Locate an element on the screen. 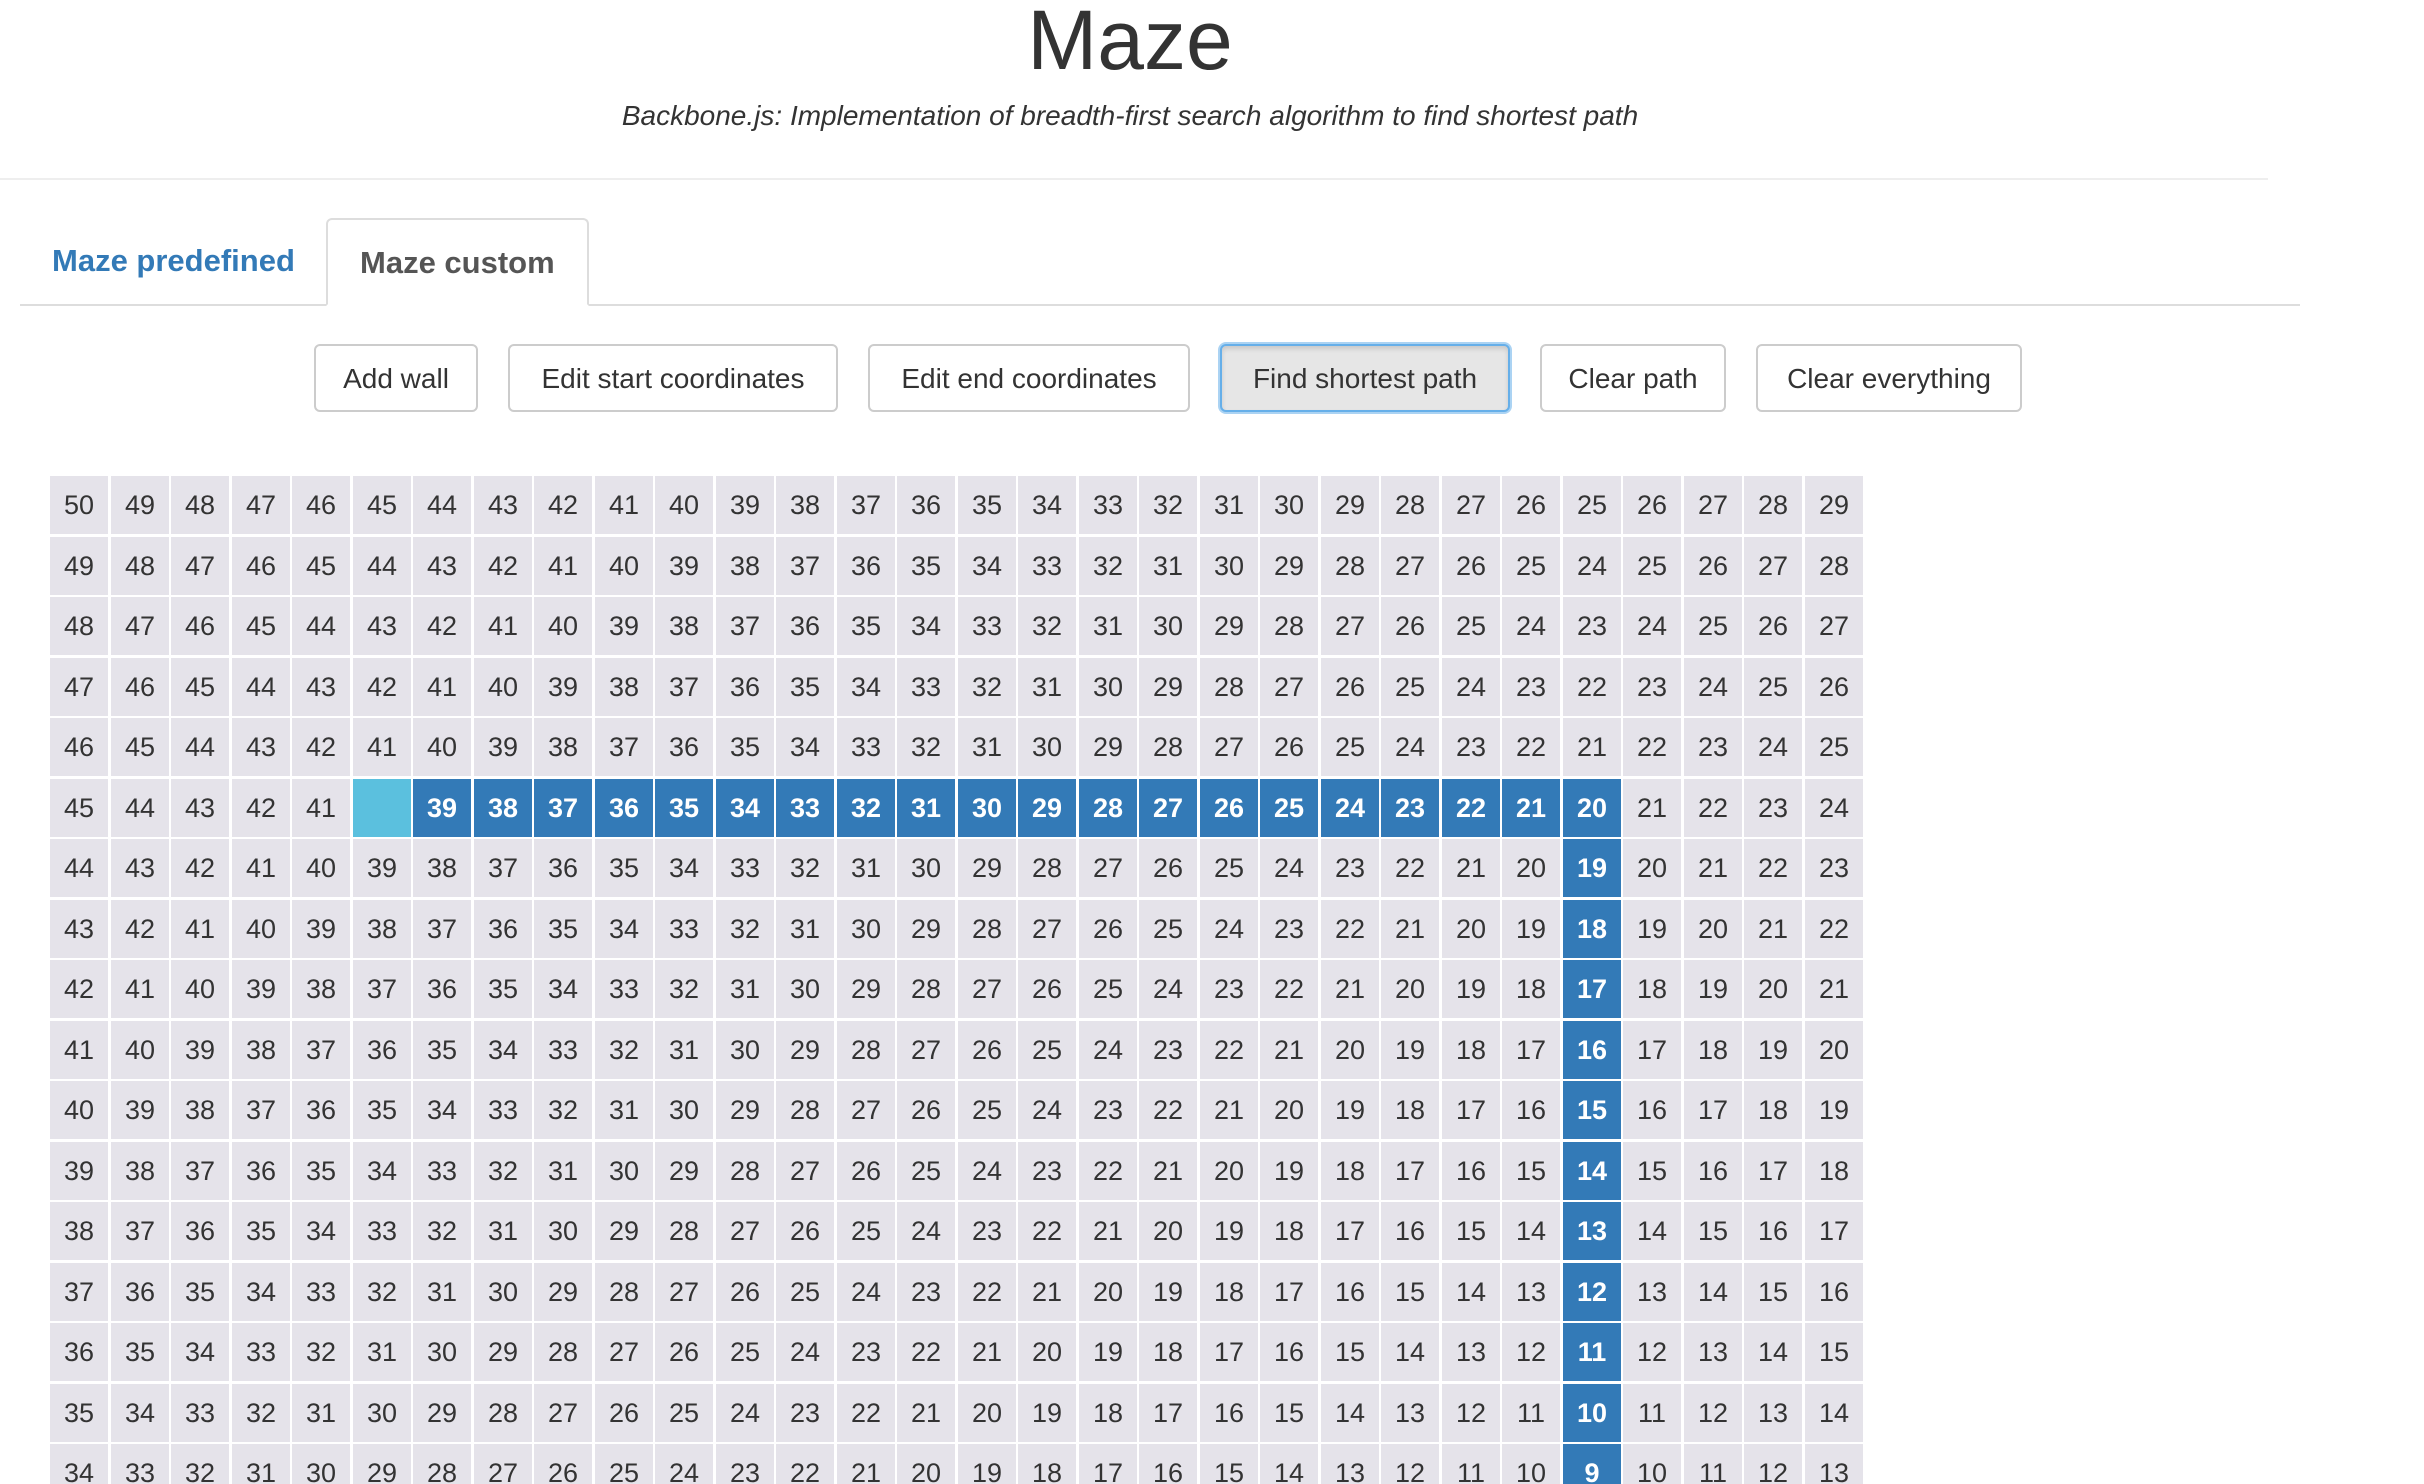  maze-cell: 16 is located at coordinates (1289, 1352).